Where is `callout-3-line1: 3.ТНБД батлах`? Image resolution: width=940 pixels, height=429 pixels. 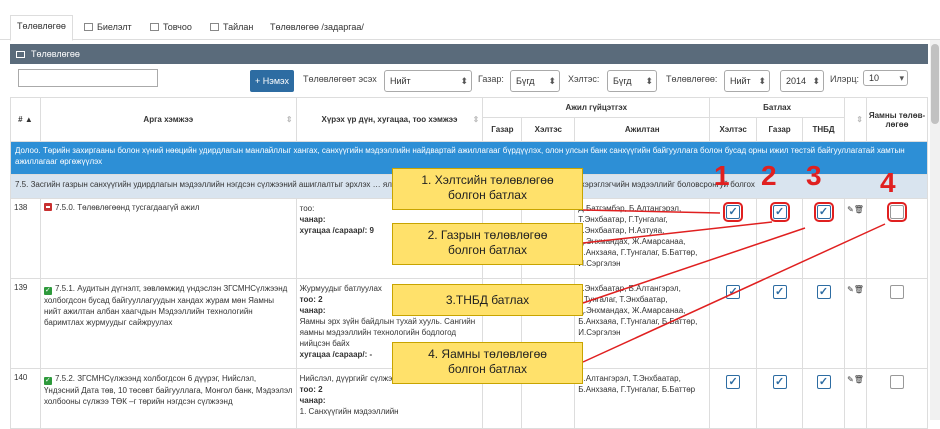 callout-3-line1: 3.ТНБД батлах is located at coordinates (487, 300).